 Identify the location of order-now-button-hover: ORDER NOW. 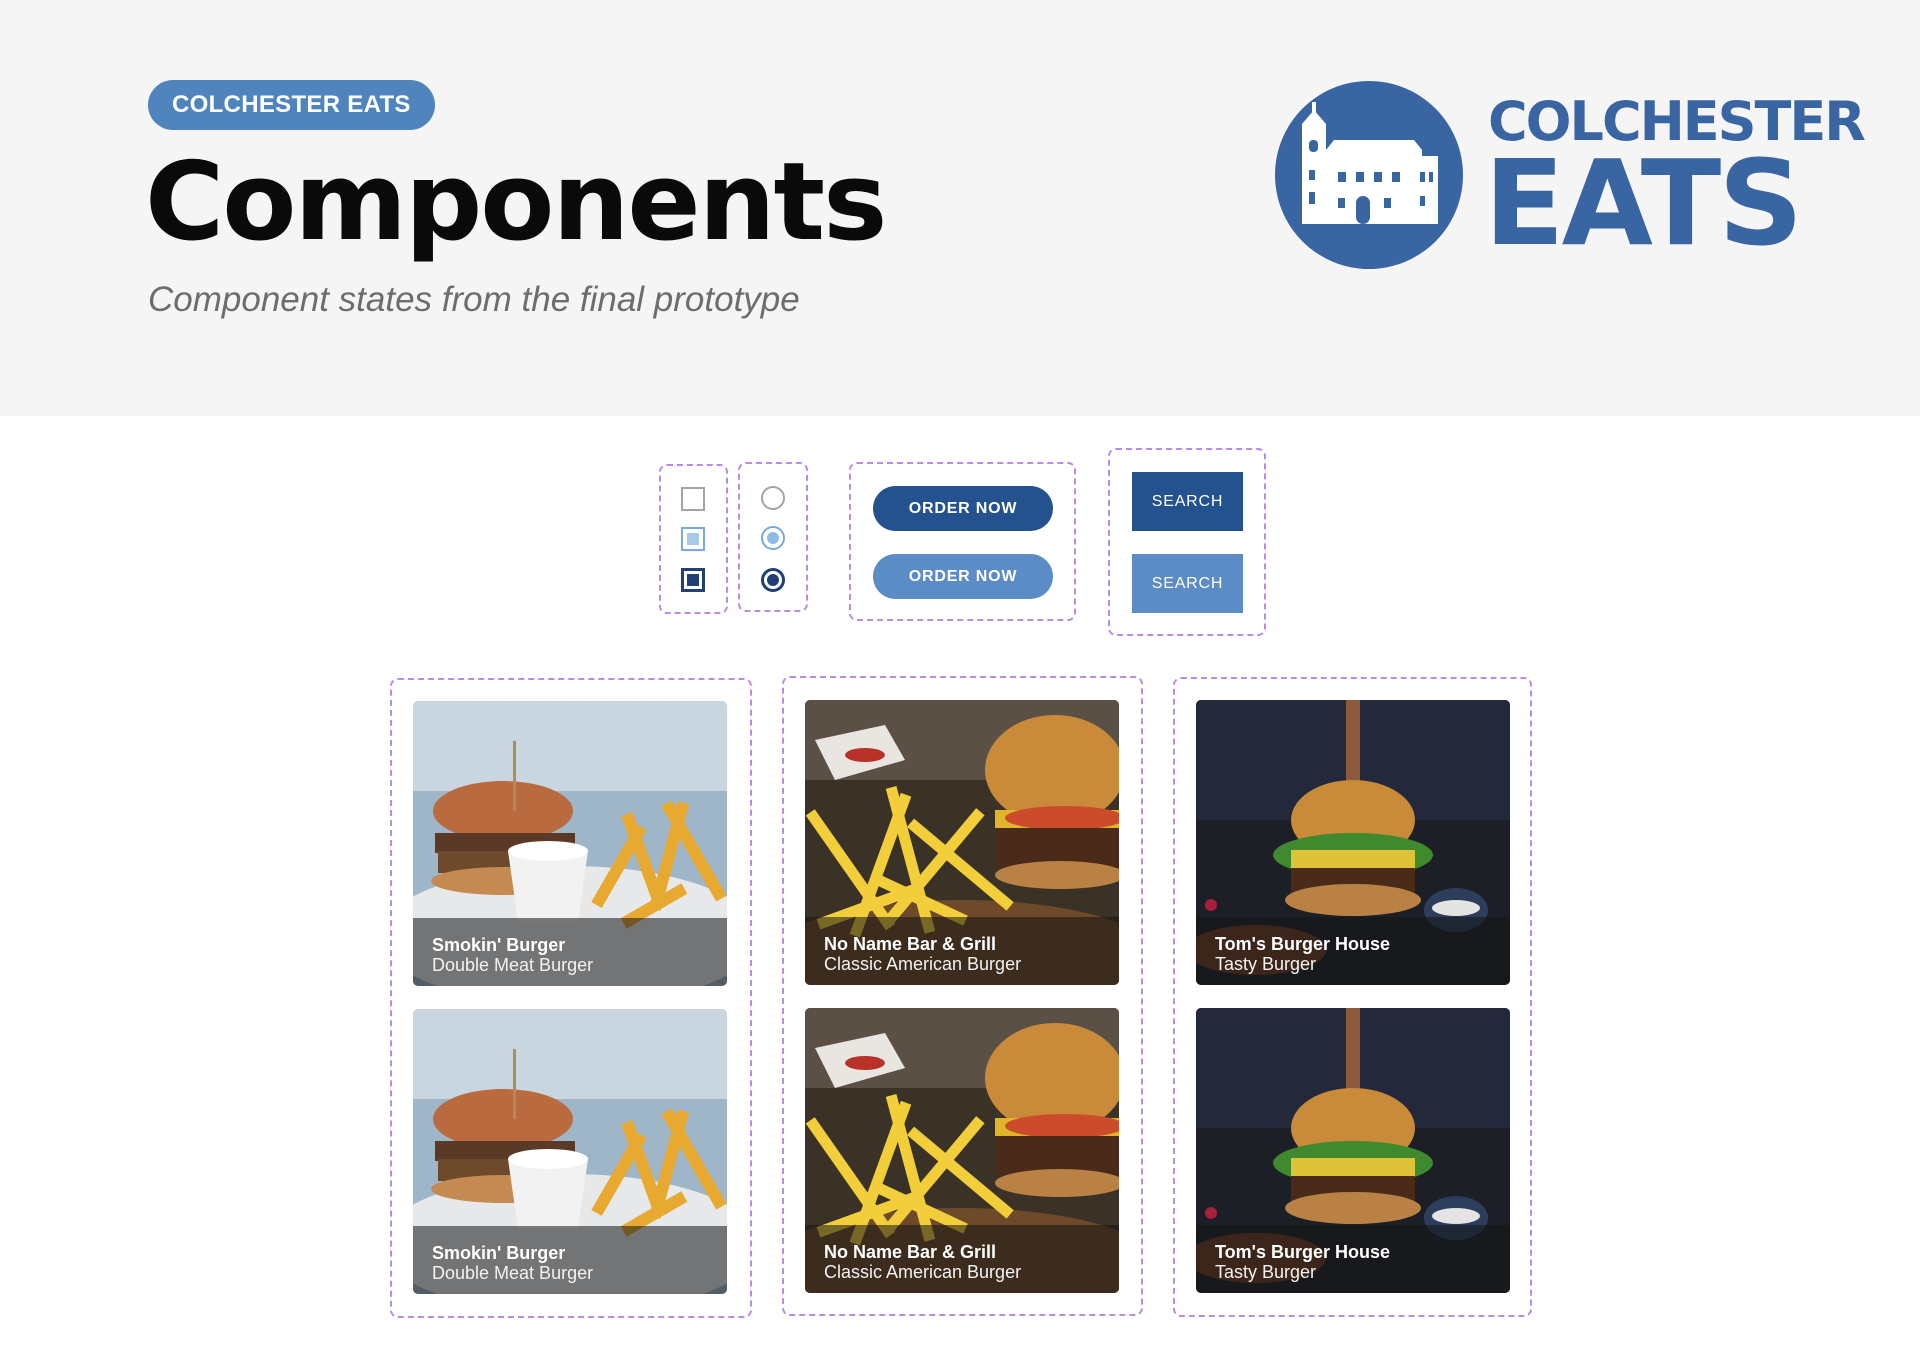
(963, 576).